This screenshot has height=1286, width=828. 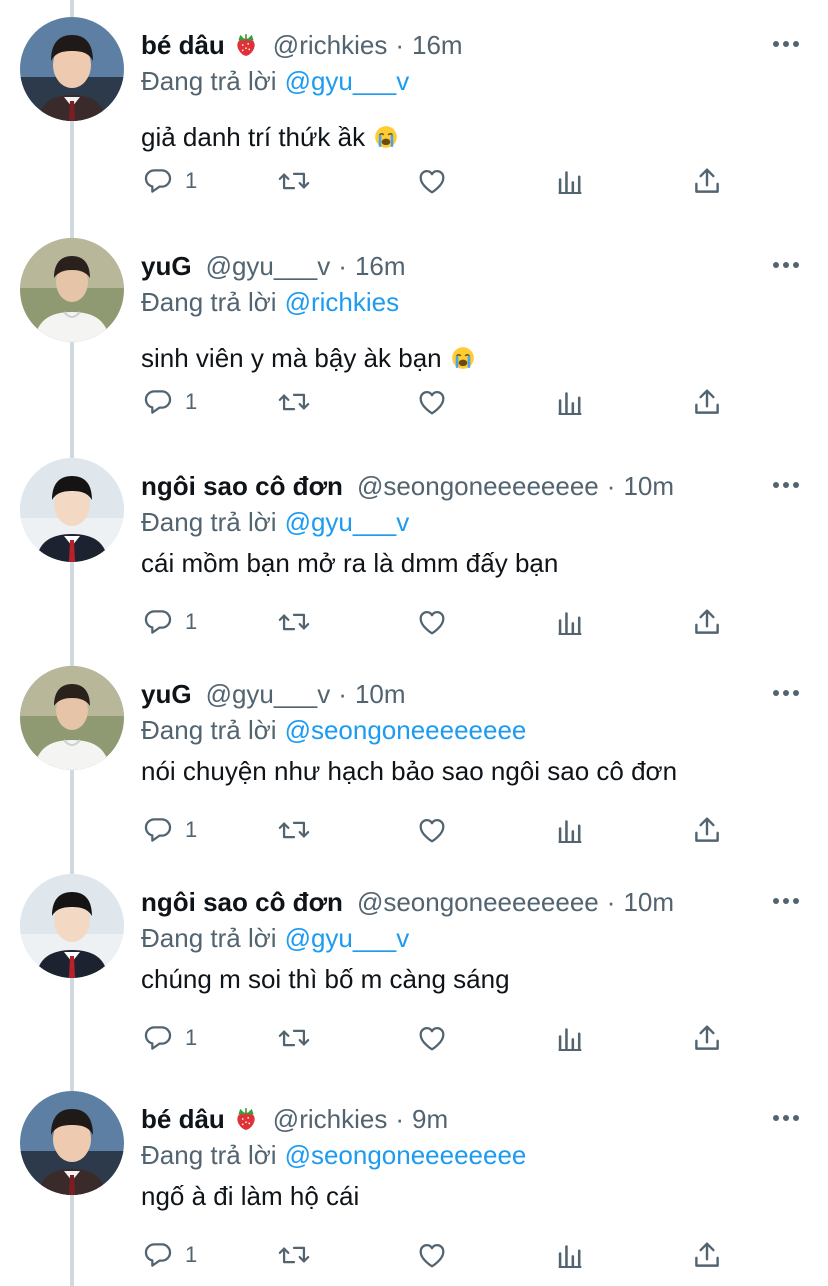 I want to click on retweet-icon, so click(x=294, y=622).